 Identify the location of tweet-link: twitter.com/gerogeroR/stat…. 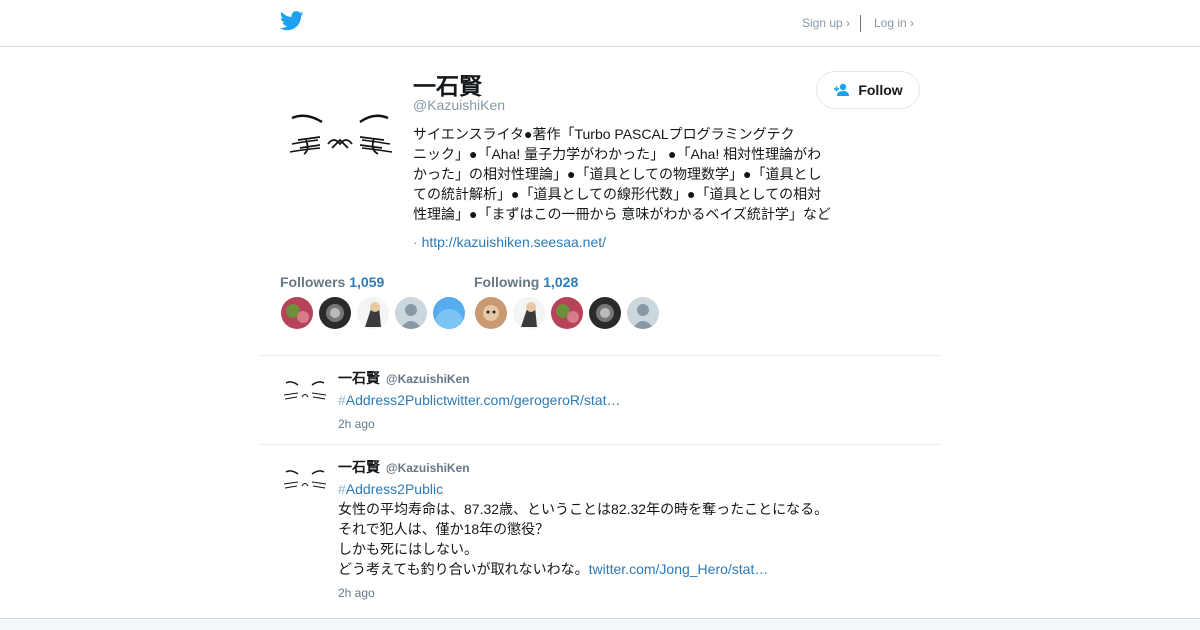
(531, 400).